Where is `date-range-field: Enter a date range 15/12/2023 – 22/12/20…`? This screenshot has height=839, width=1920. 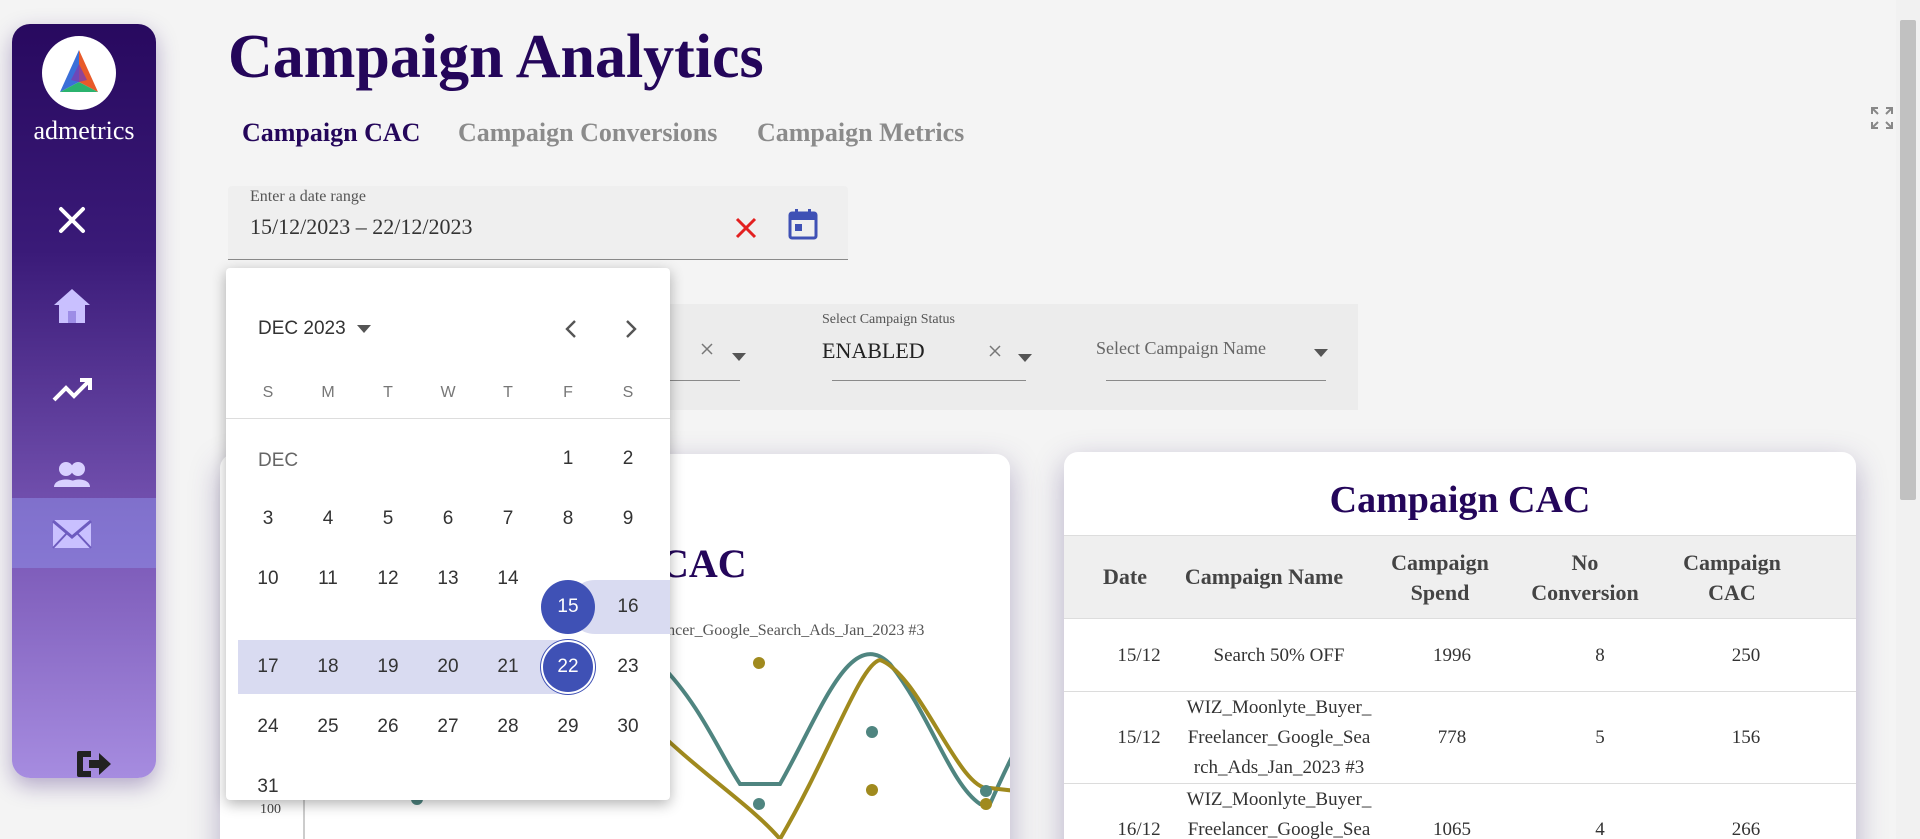
date-range-field: Enter a date range 15/12/2023 – 22/12/20… is located at coordinates (538, 223).